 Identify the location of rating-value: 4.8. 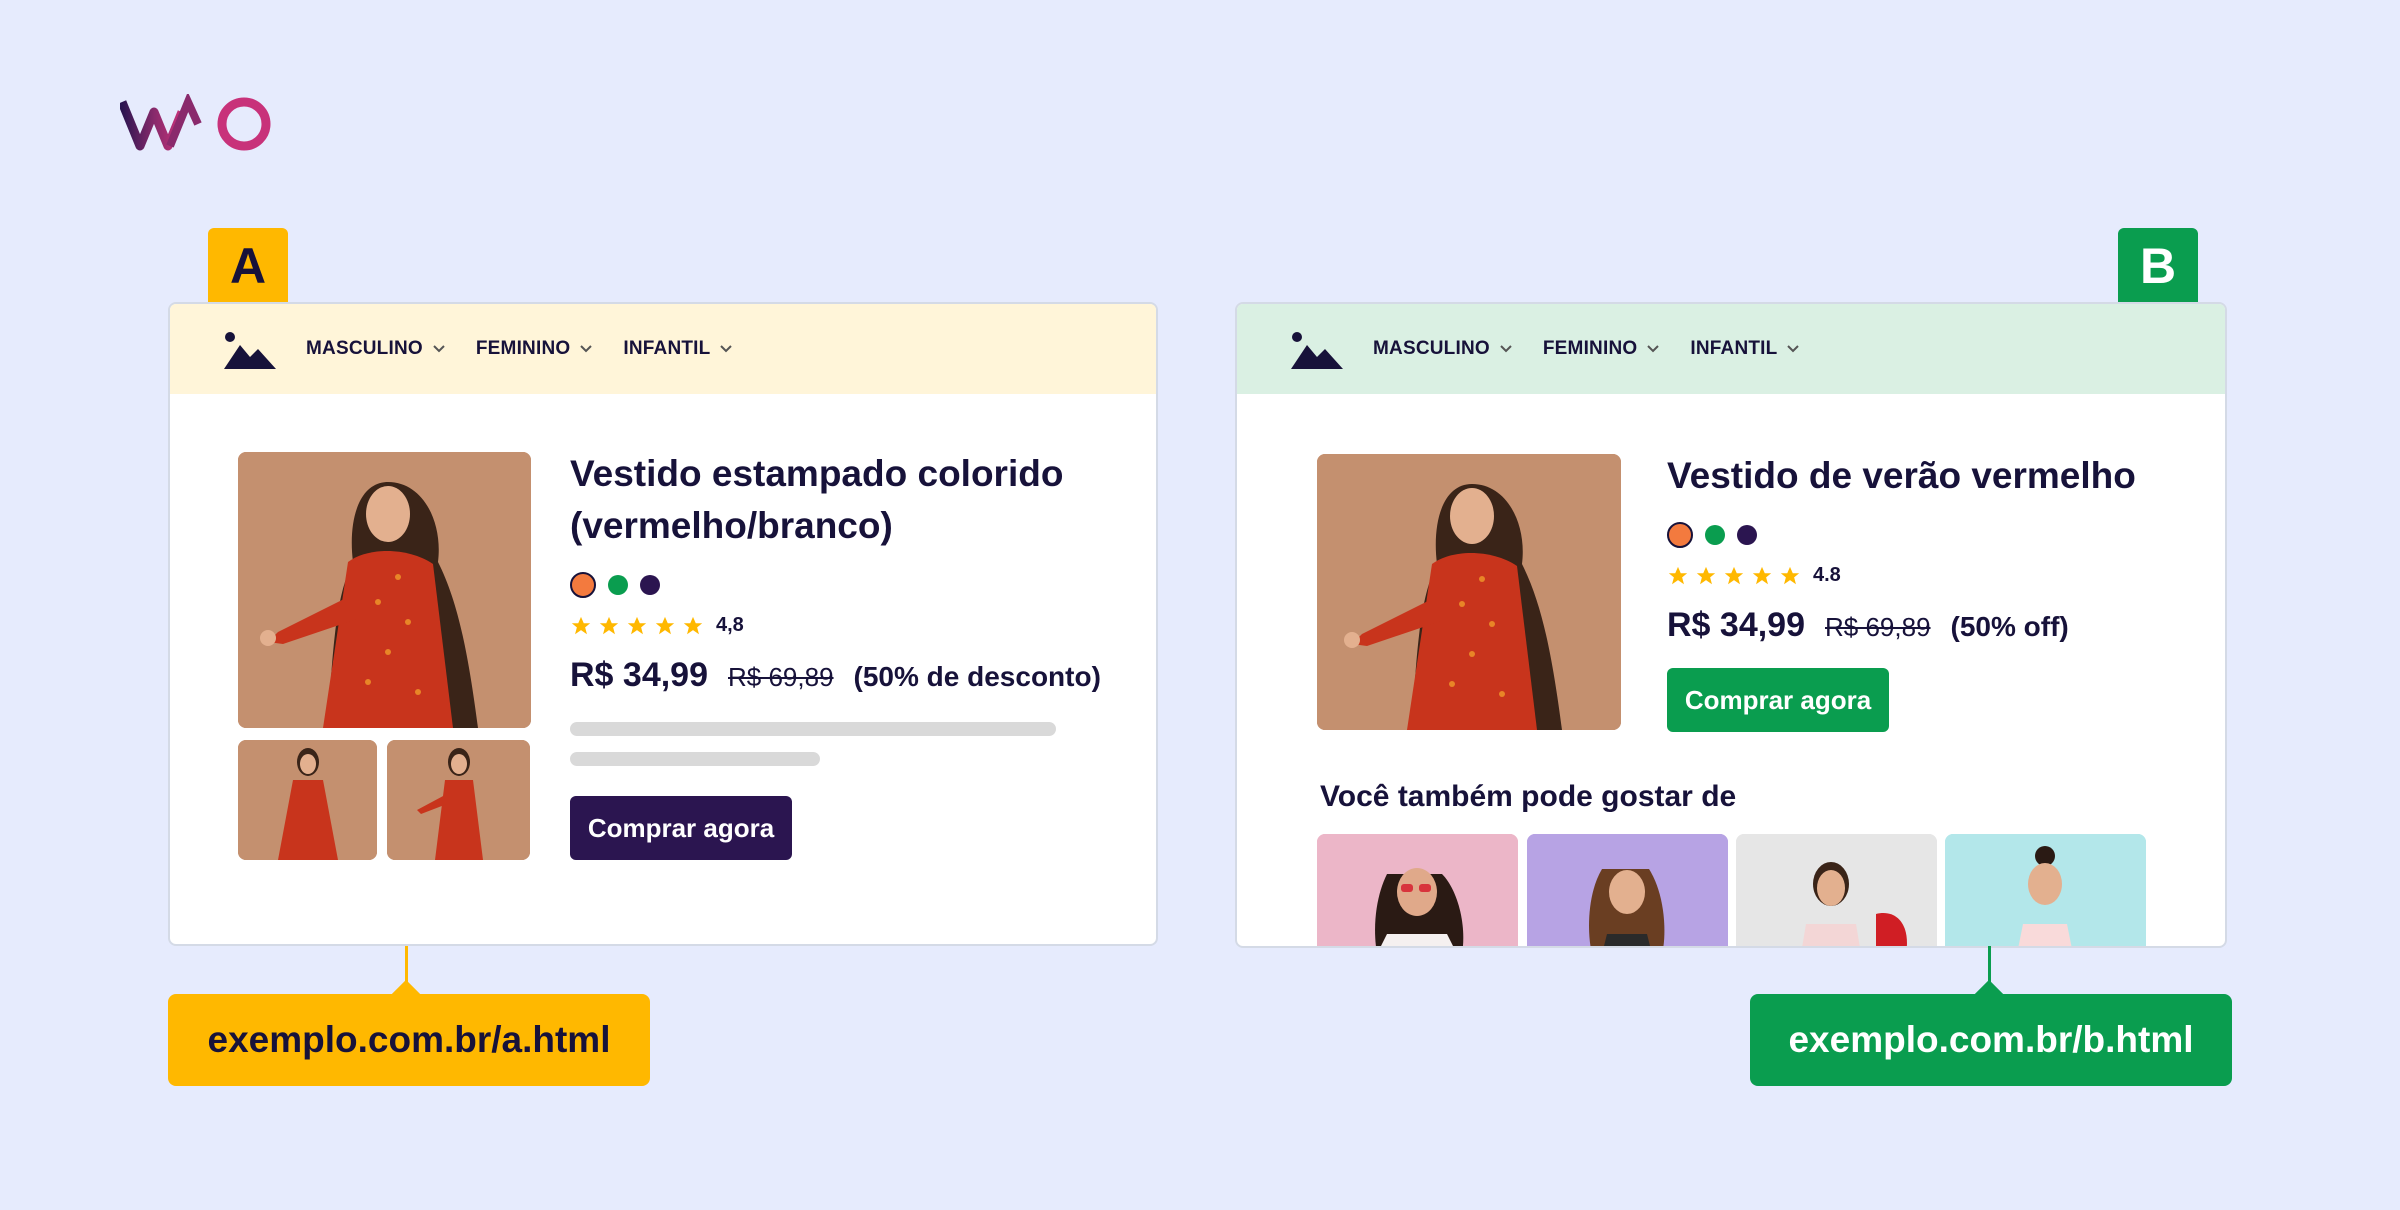
(1827, 575).